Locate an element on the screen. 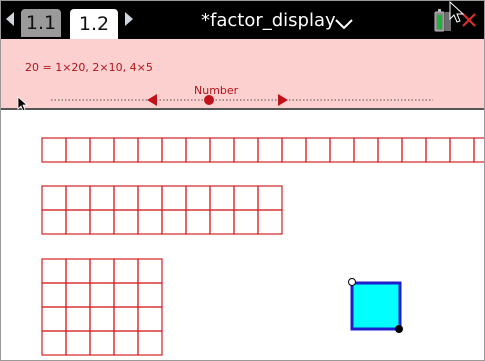 The image size is (485, 361). slider-decrement-arrow is located at coordinates (152, 100).